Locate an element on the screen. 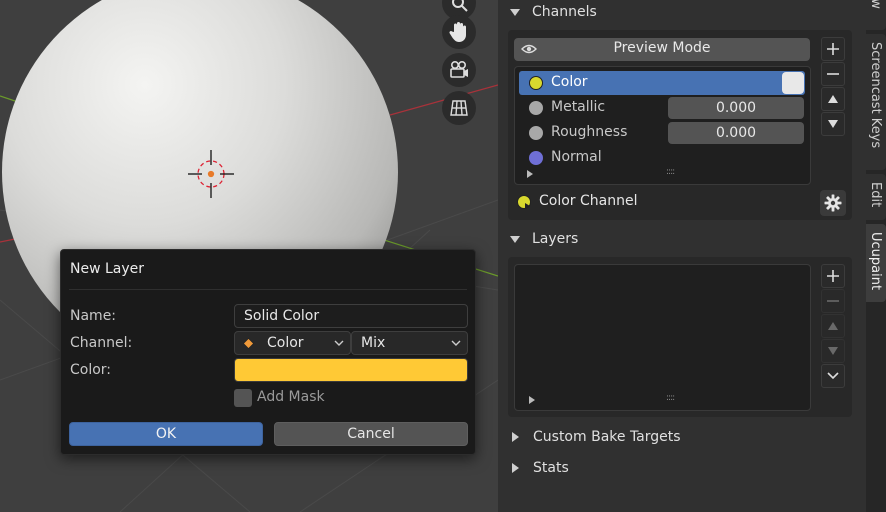 This screenshot has width=886, height=512. cancel-button: Cancel is located at coordinates (371, 434).